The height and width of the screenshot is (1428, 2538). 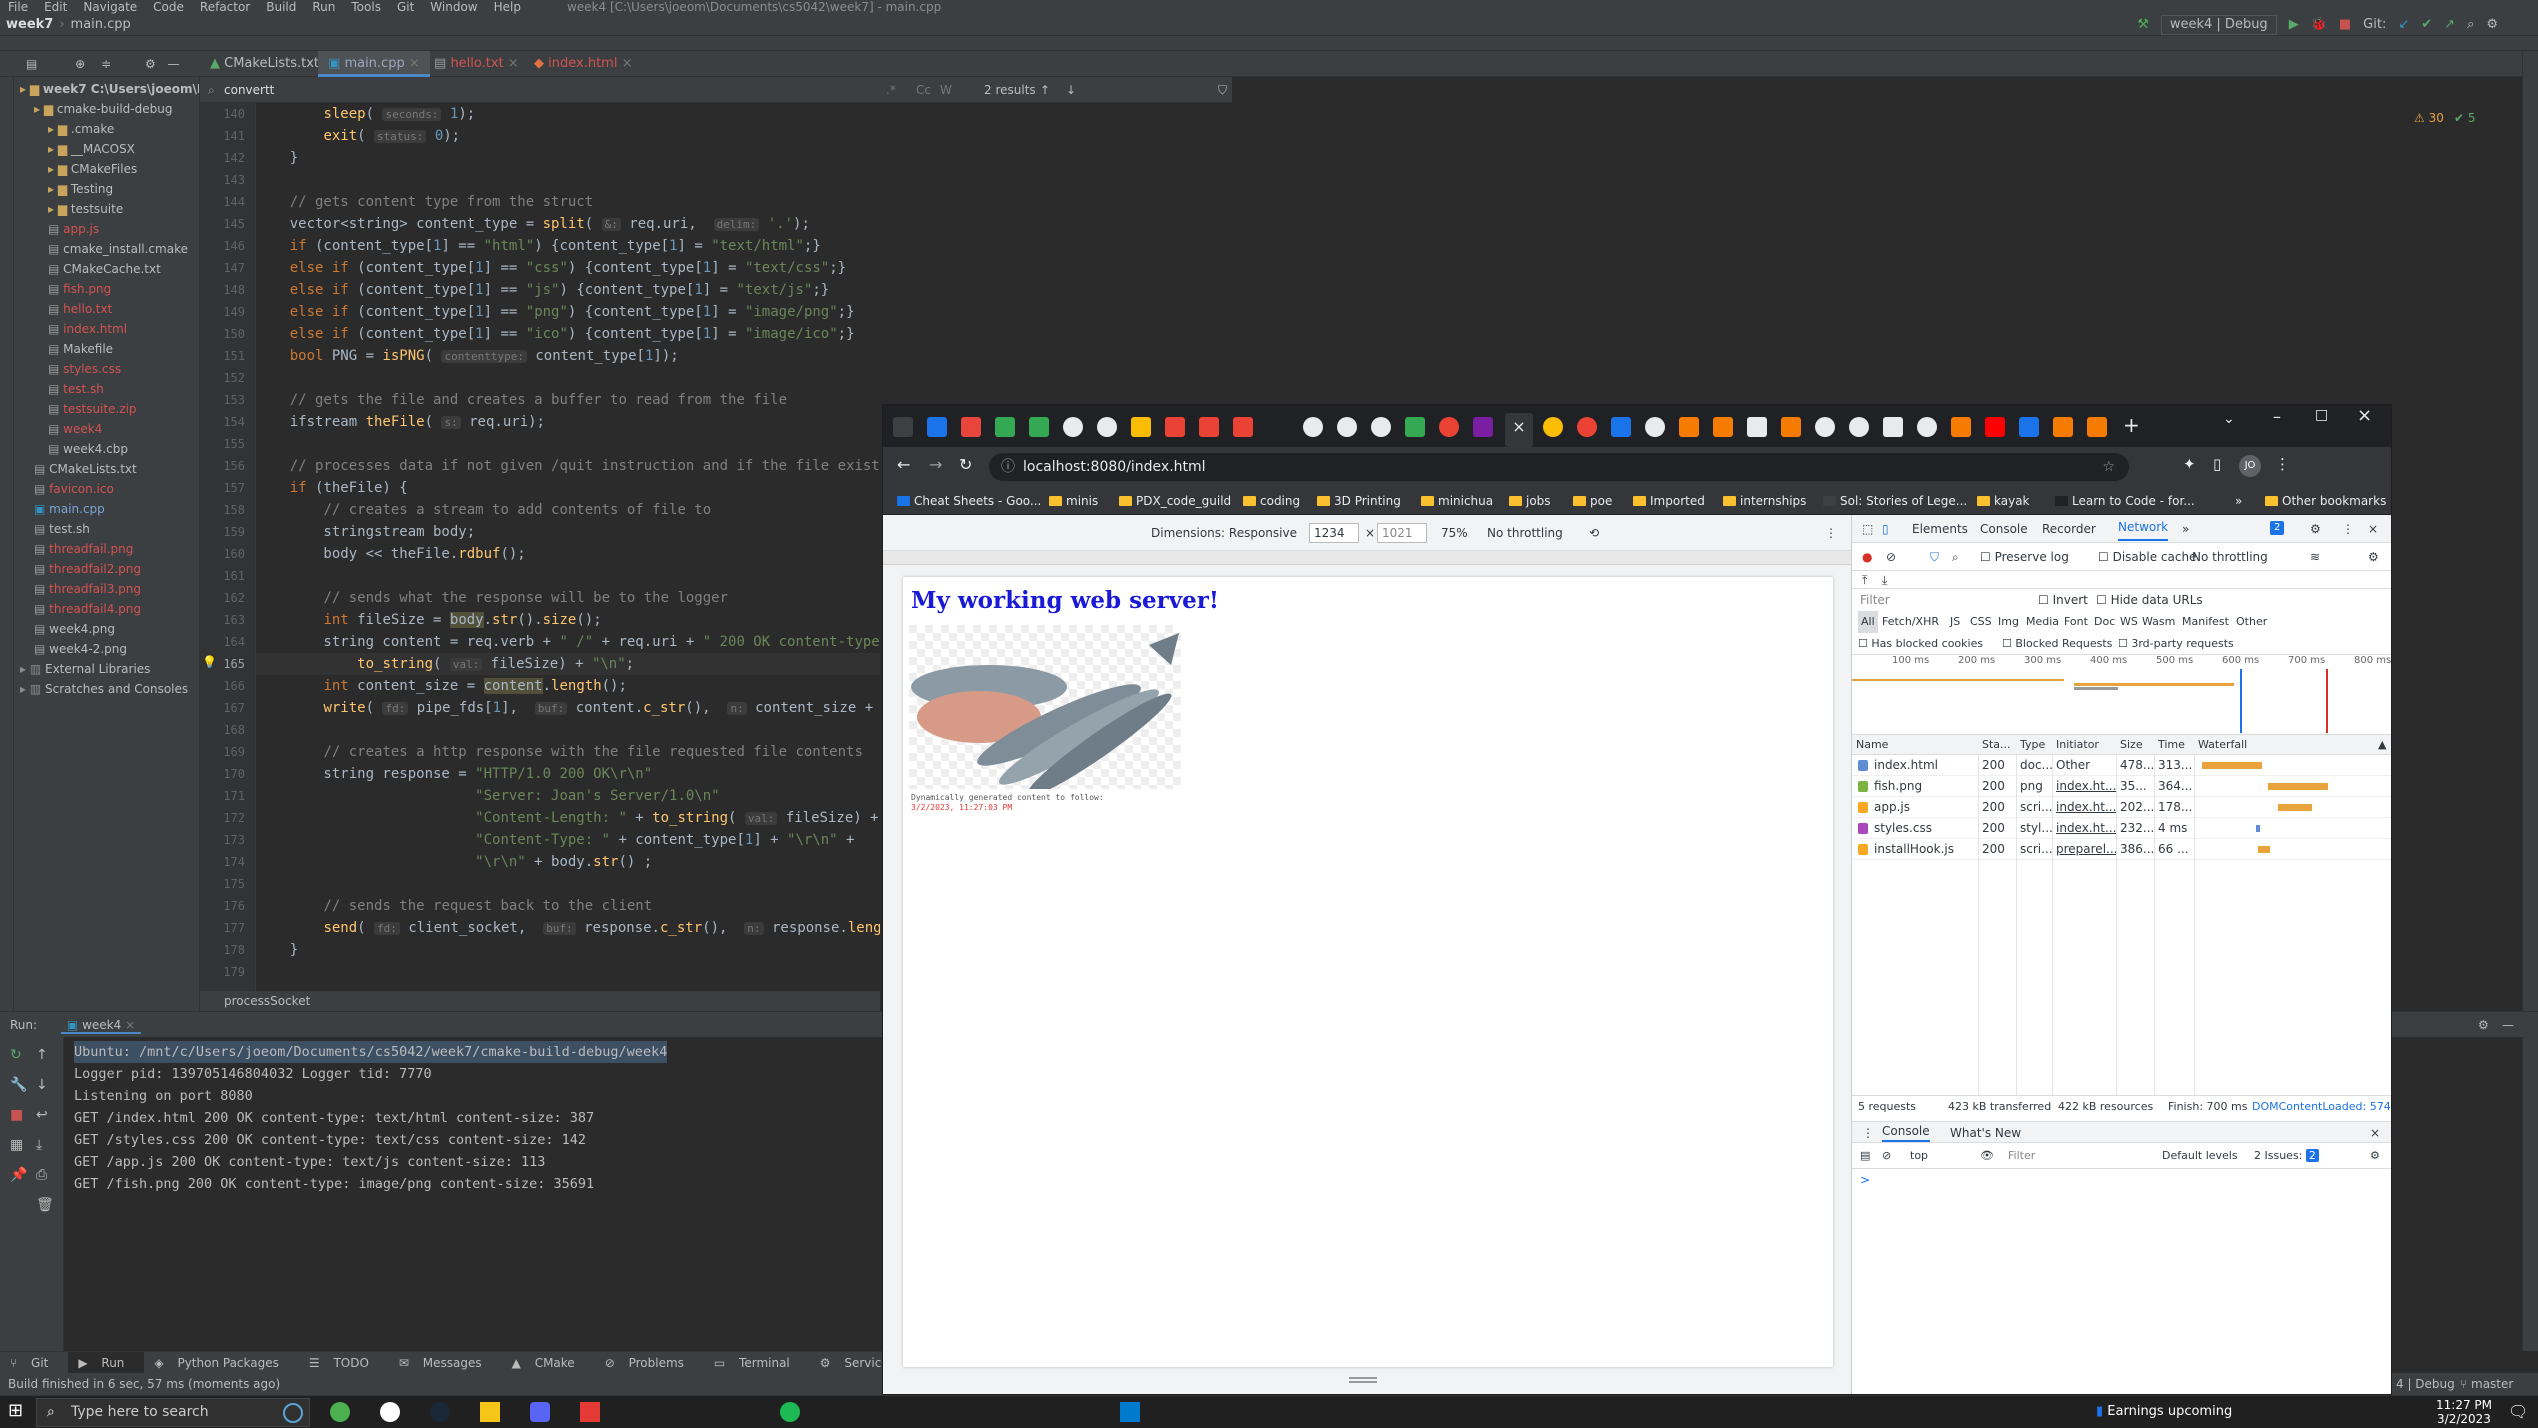 I want to click on rerun-icon: ↻, so click(x=16, y=1055).